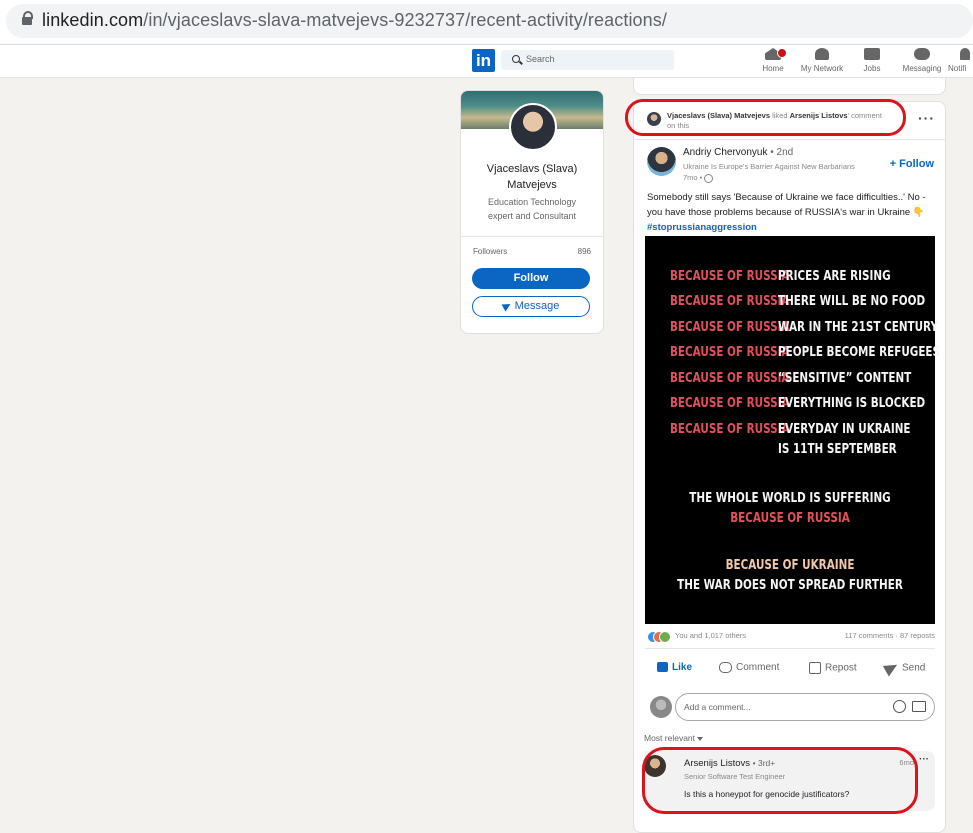 The image size is (973, 833). Describe the element at coordinates (584, 251) in the screenshot. I see `followers-count: 896` at that location.